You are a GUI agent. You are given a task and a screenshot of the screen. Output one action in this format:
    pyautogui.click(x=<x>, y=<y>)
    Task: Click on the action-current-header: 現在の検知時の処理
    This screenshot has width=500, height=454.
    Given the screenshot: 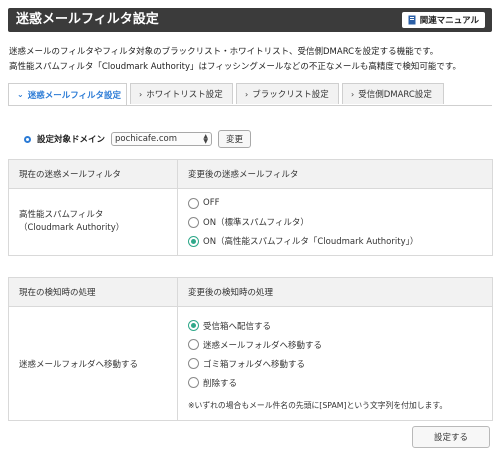 What is the action you would take?
    pyautogui.click(x=93, y=292)
    